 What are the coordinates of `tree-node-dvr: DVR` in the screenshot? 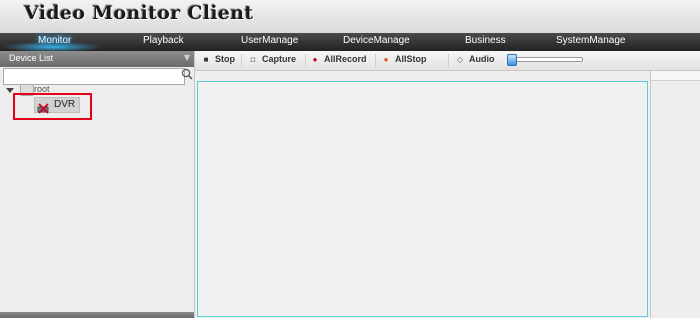 It's located at (57, 105).